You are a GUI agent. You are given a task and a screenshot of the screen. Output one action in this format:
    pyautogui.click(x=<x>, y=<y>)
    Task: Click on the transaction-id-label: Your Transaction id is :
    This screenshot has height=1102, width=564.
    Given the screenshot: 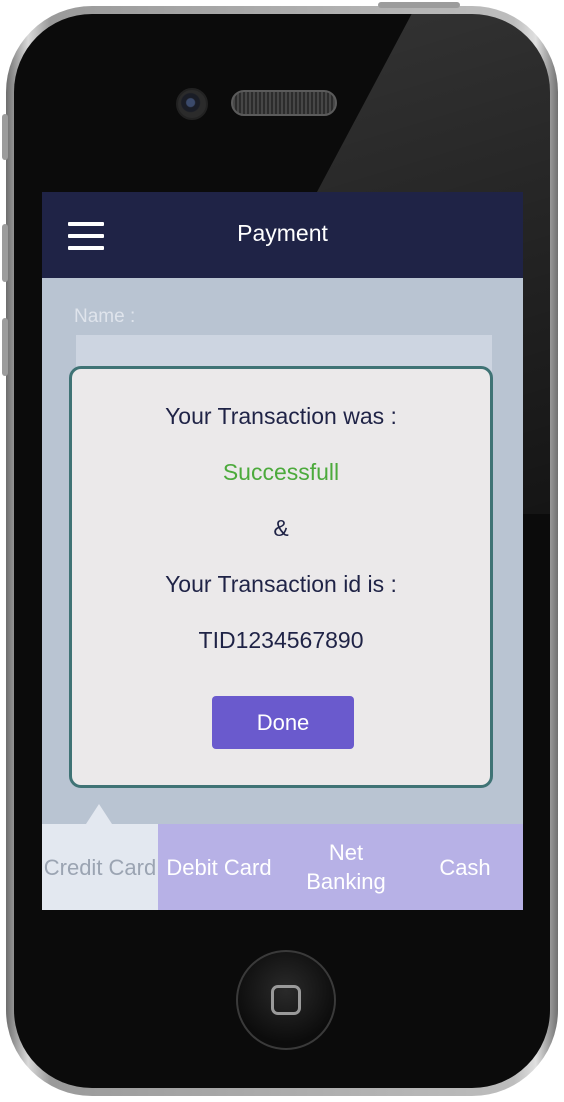 What is the action you would take?
    pyautogui.click(x=281, y=584)
    